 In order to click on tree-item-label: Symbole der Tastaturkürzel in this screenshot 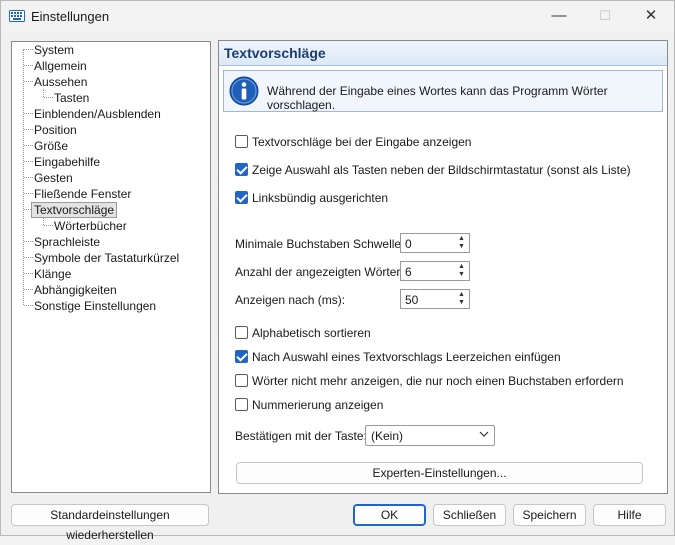, I will do `click(107, 258)`.